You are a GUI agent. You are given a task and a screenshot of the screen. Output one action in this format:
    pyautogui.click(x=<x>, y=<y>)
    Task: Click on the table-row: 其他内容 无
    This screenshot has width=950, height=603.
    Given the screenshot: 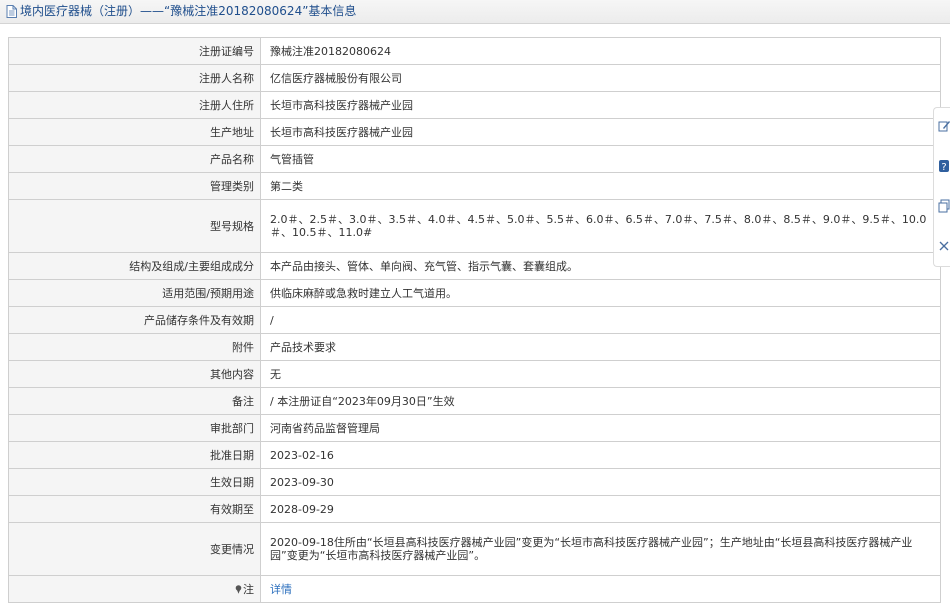 What is the action you would take?
    pyautogui.click(x=474, y=374)
    